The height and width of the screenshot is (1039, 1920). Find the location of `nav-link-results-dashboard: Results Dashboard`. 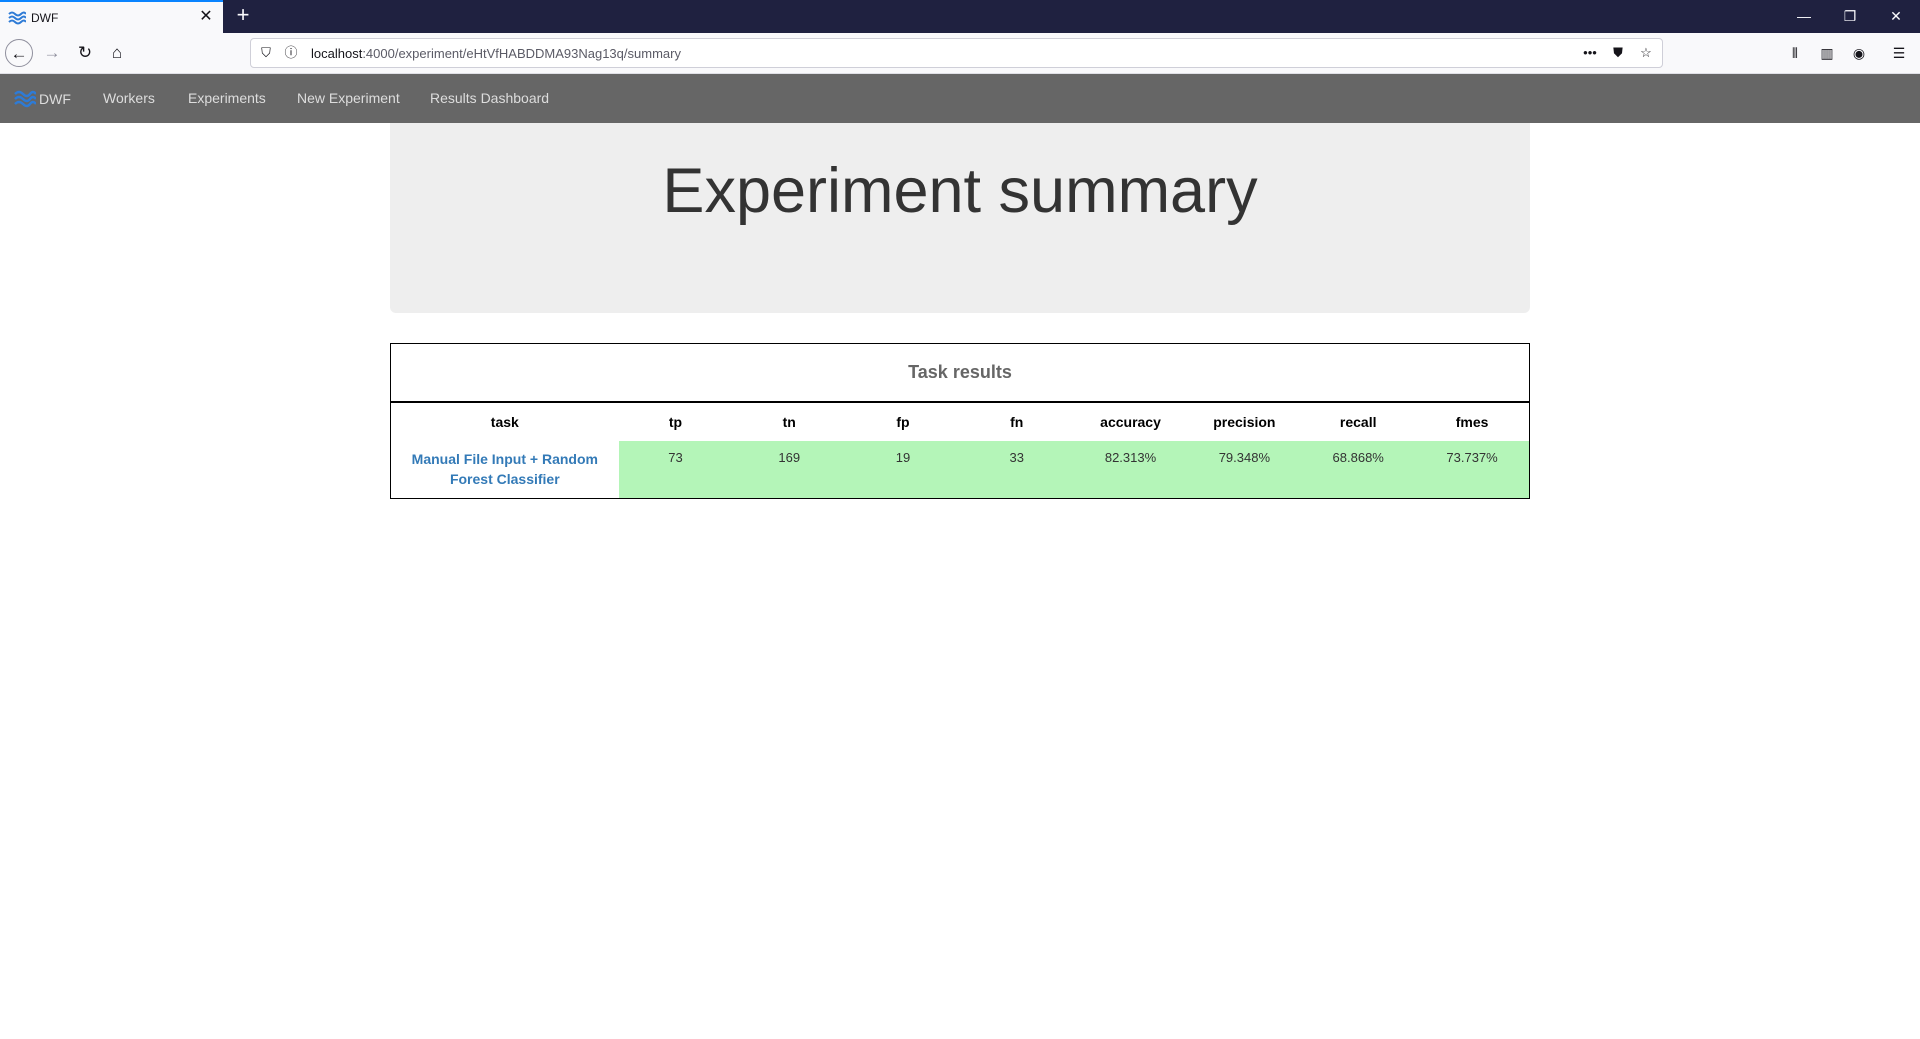

nav-link-results-dashboard: Results Dashboard is located at coordinates (489, 98).